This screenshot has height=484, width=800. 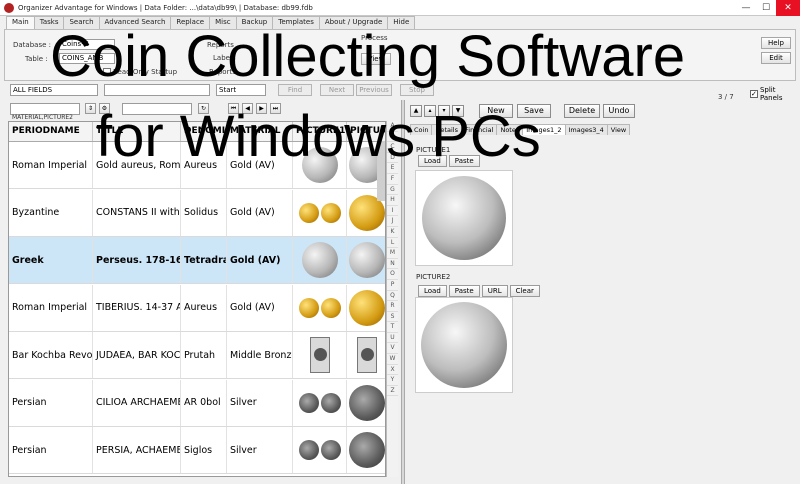 What do you see at coordinates (137, 165) in the screenshot?
I see `cell-title: Gold aureus, Roman` at bounding box center [137, 165].